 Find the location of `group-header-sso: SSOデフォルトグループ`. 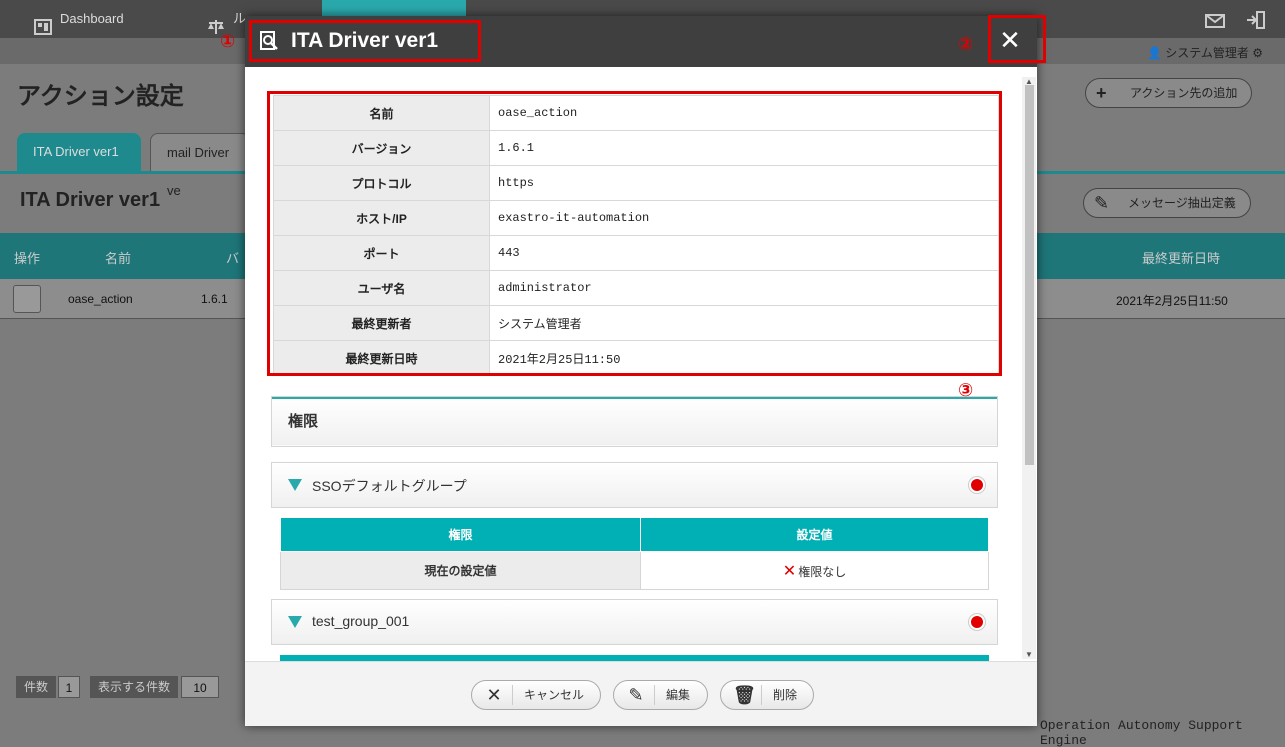

group-header-sso: SSOデフォルトグループ is located at coordinates (634, 485).